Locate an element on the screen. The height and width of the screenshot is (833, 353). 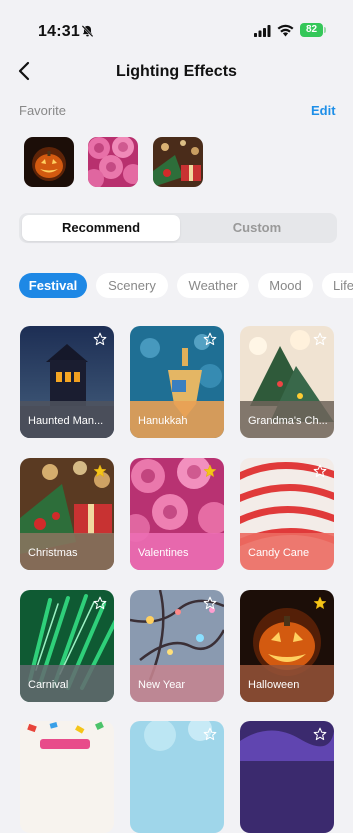
navigation-bar: Lighting Effects is located at coordinates (176, 72).